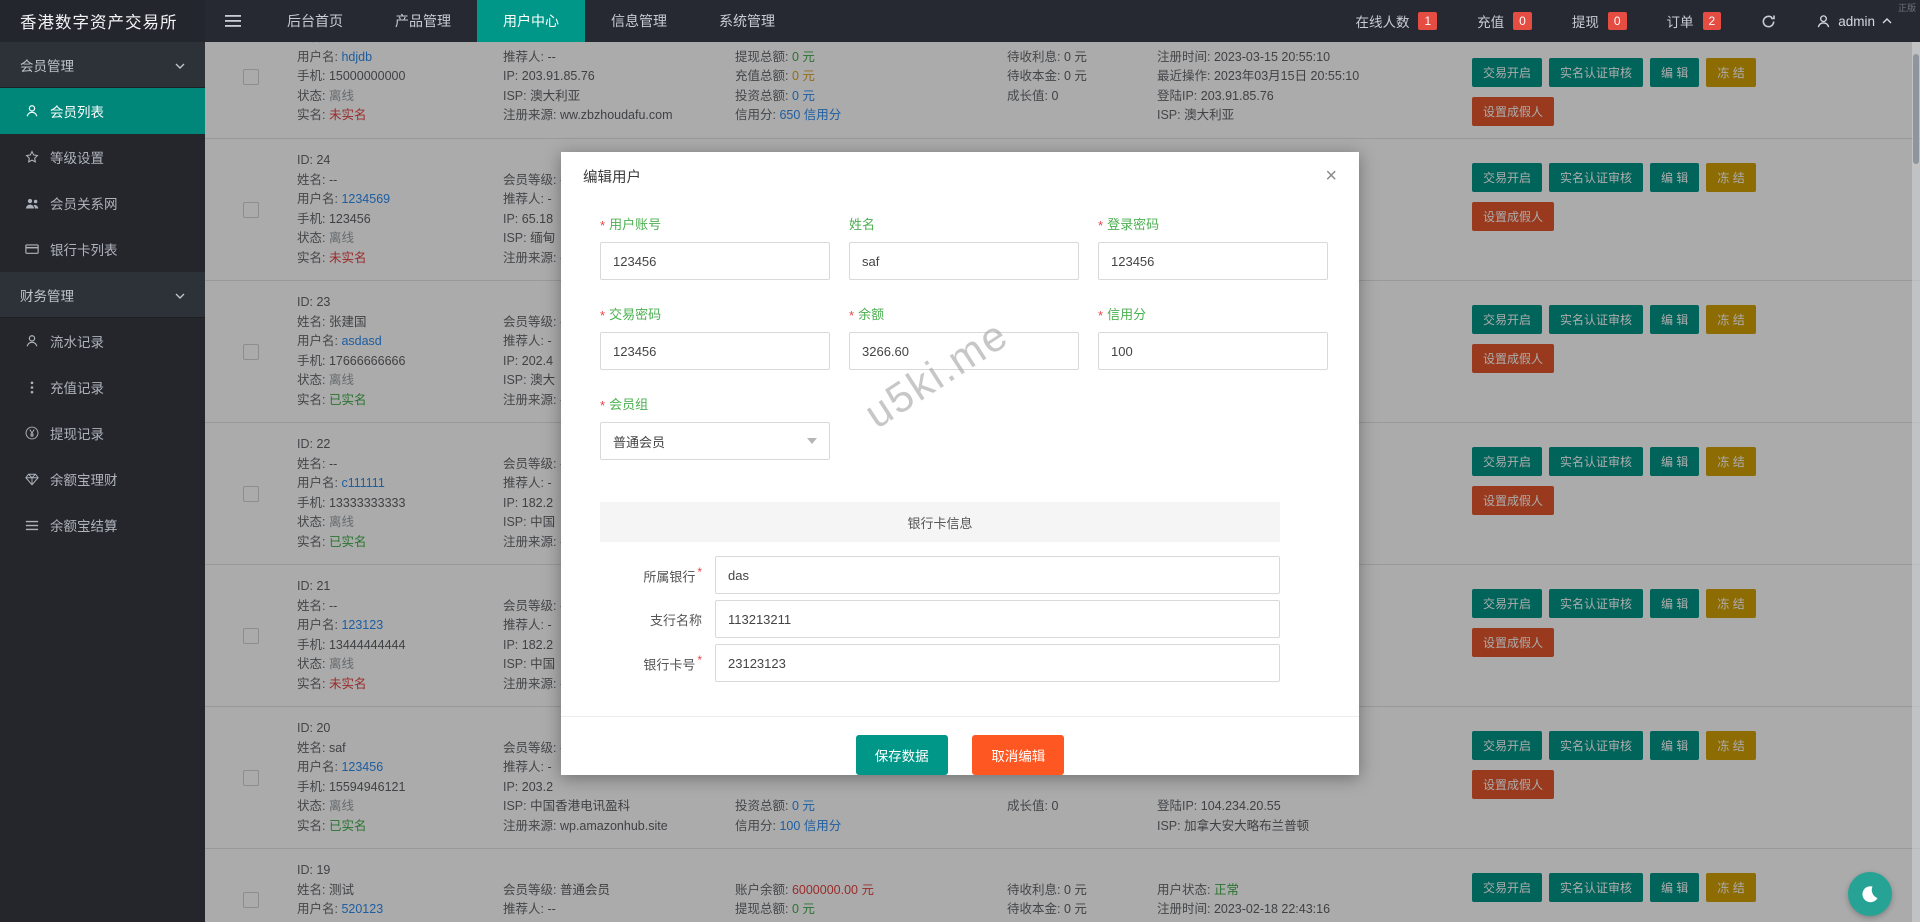  What do you see at coordinates (315, 21) in the screenshot?
I see `nav-item-后台首页: 后台首页` at bounding box center [315, 21].